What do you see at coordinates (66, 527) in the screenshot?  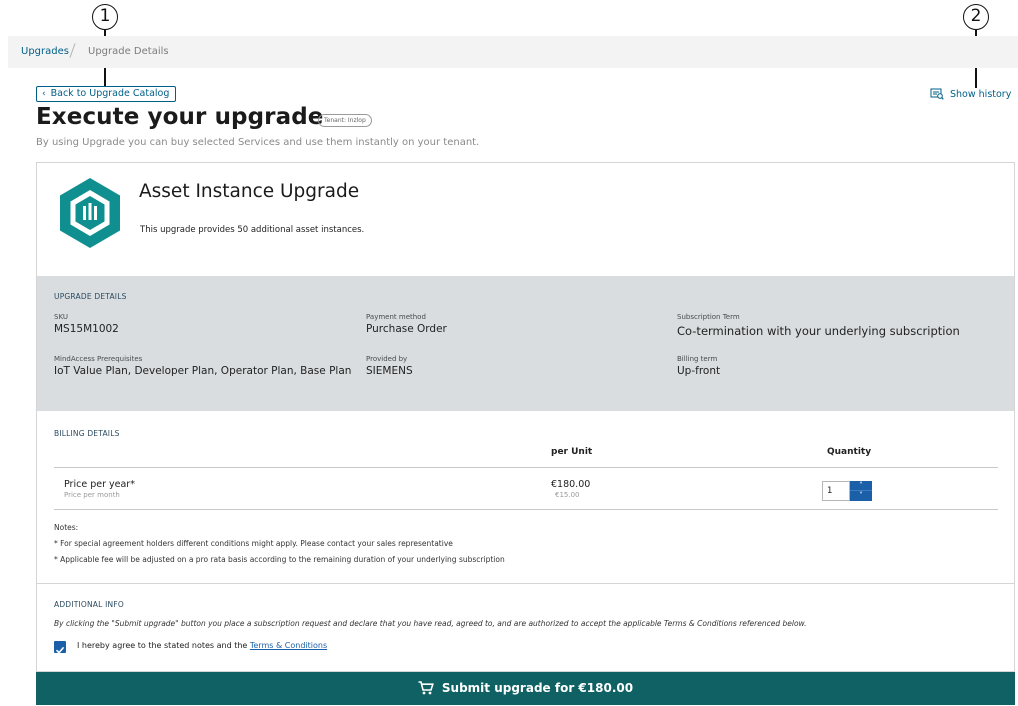 I see `notes-title: Notes:` at bounding box center [66, 527].